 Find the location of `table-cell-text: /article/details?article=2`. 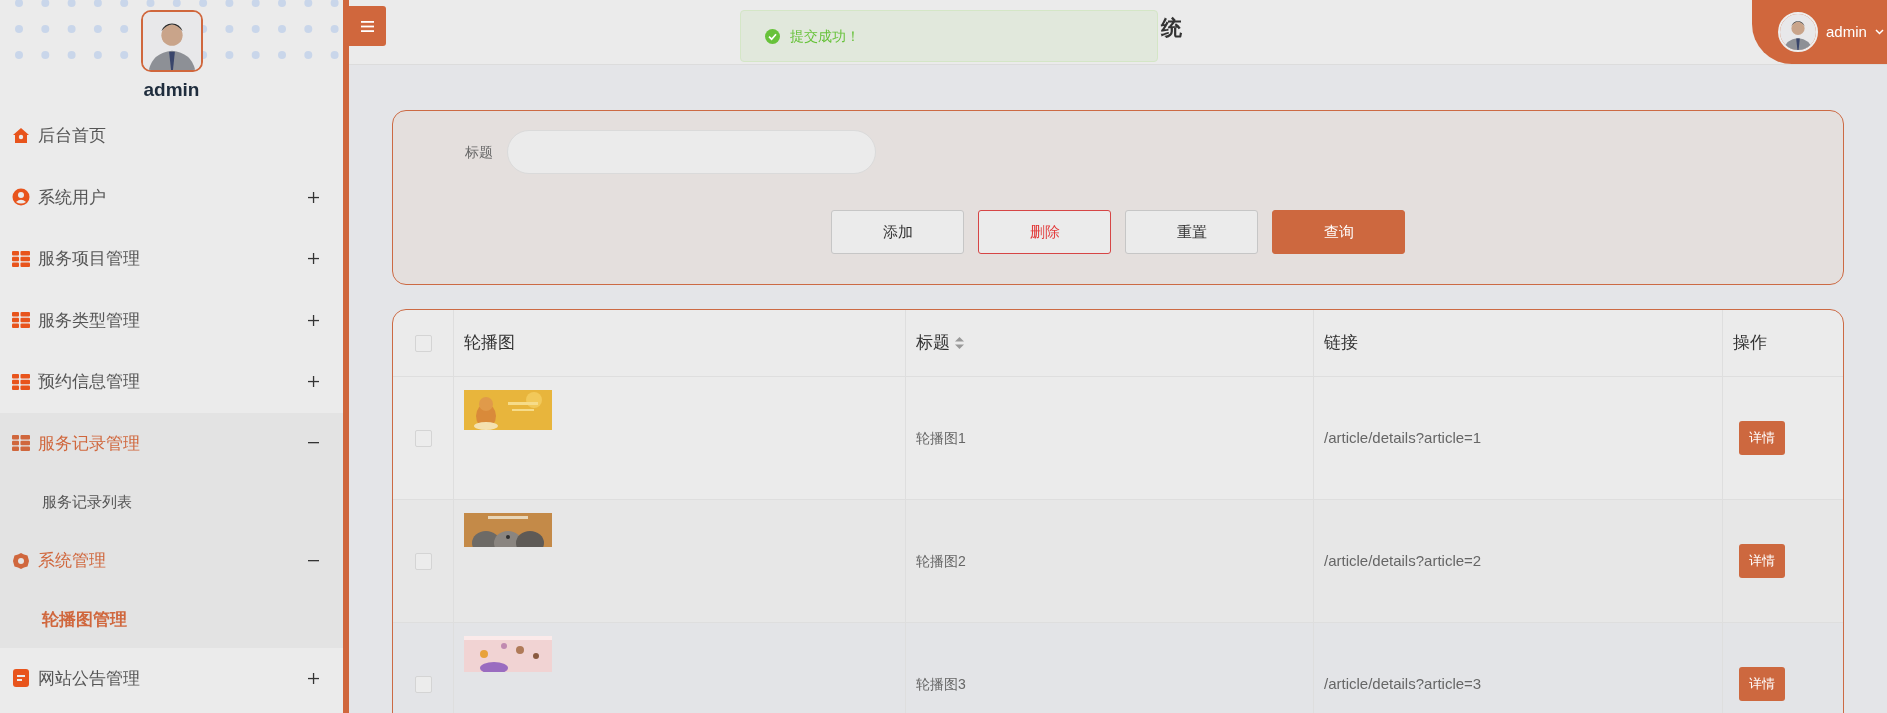

table-cell-text: /article/details?article=2 is located at coordinates (1403, 560).